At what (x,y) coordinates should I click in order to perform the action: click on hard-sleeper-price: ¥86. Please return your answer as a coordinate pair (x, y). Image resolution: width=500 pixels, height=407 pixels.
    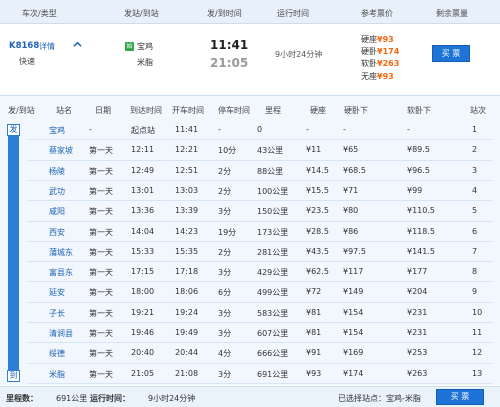
    Looking at the image, I should click on (351, 231).